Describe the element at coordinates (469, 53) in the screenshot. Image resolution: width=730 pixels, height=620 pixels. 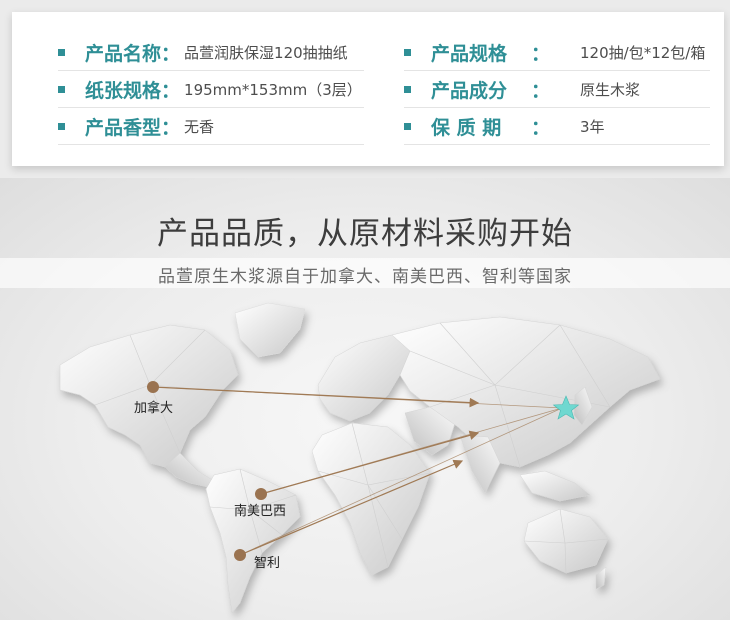
I see `spec-label: 产品规格` at that location.